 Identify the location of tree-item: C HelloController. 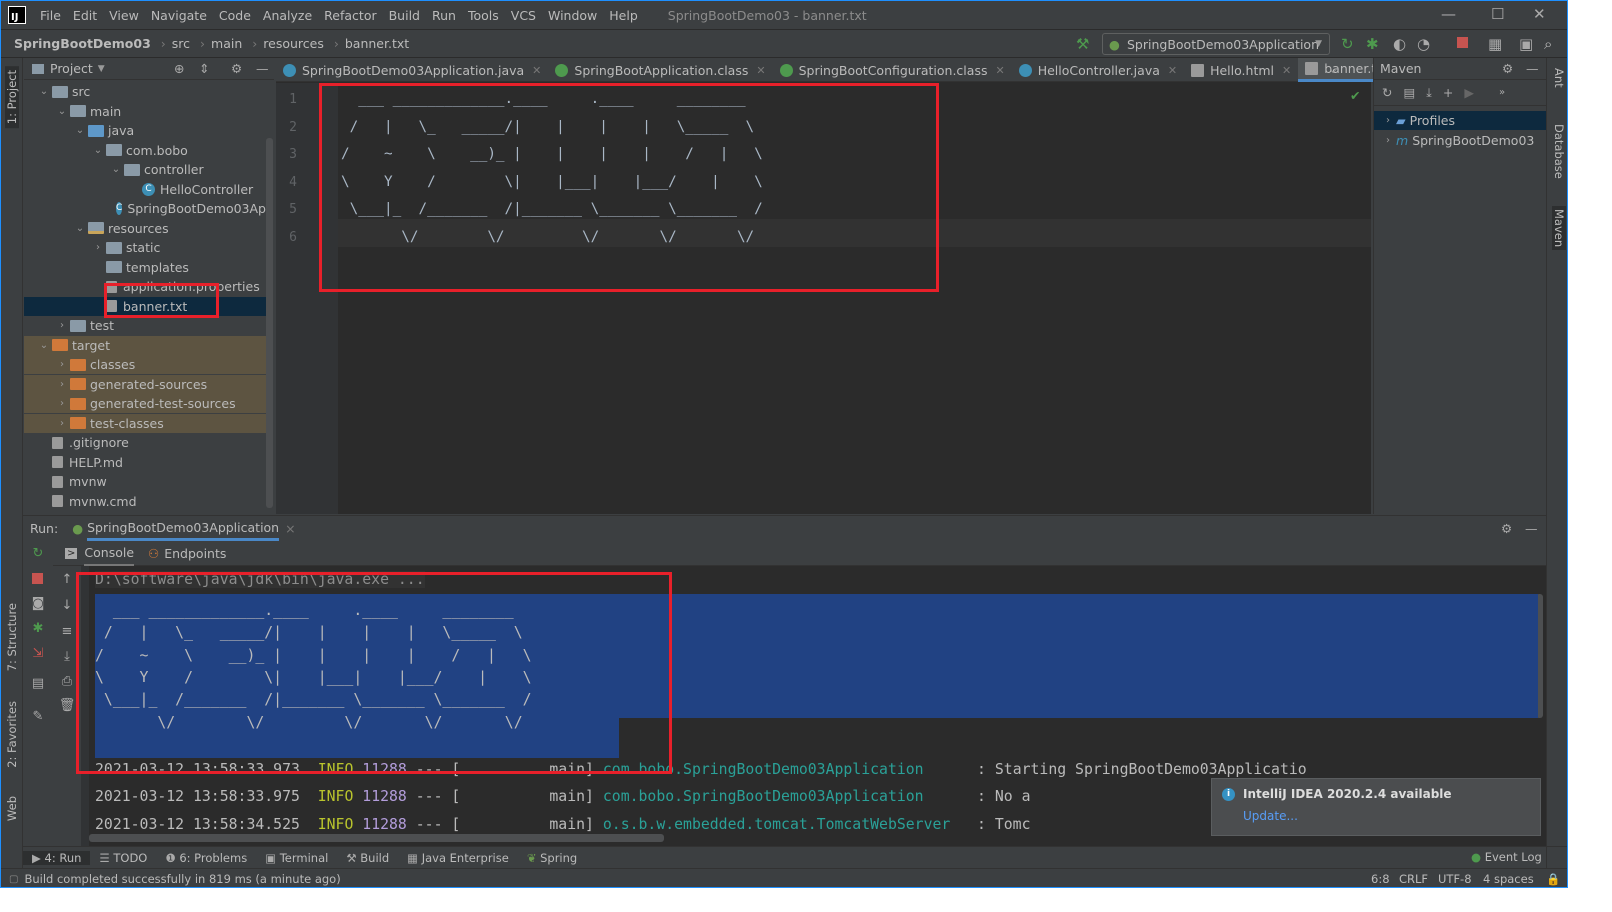
(145, 189).